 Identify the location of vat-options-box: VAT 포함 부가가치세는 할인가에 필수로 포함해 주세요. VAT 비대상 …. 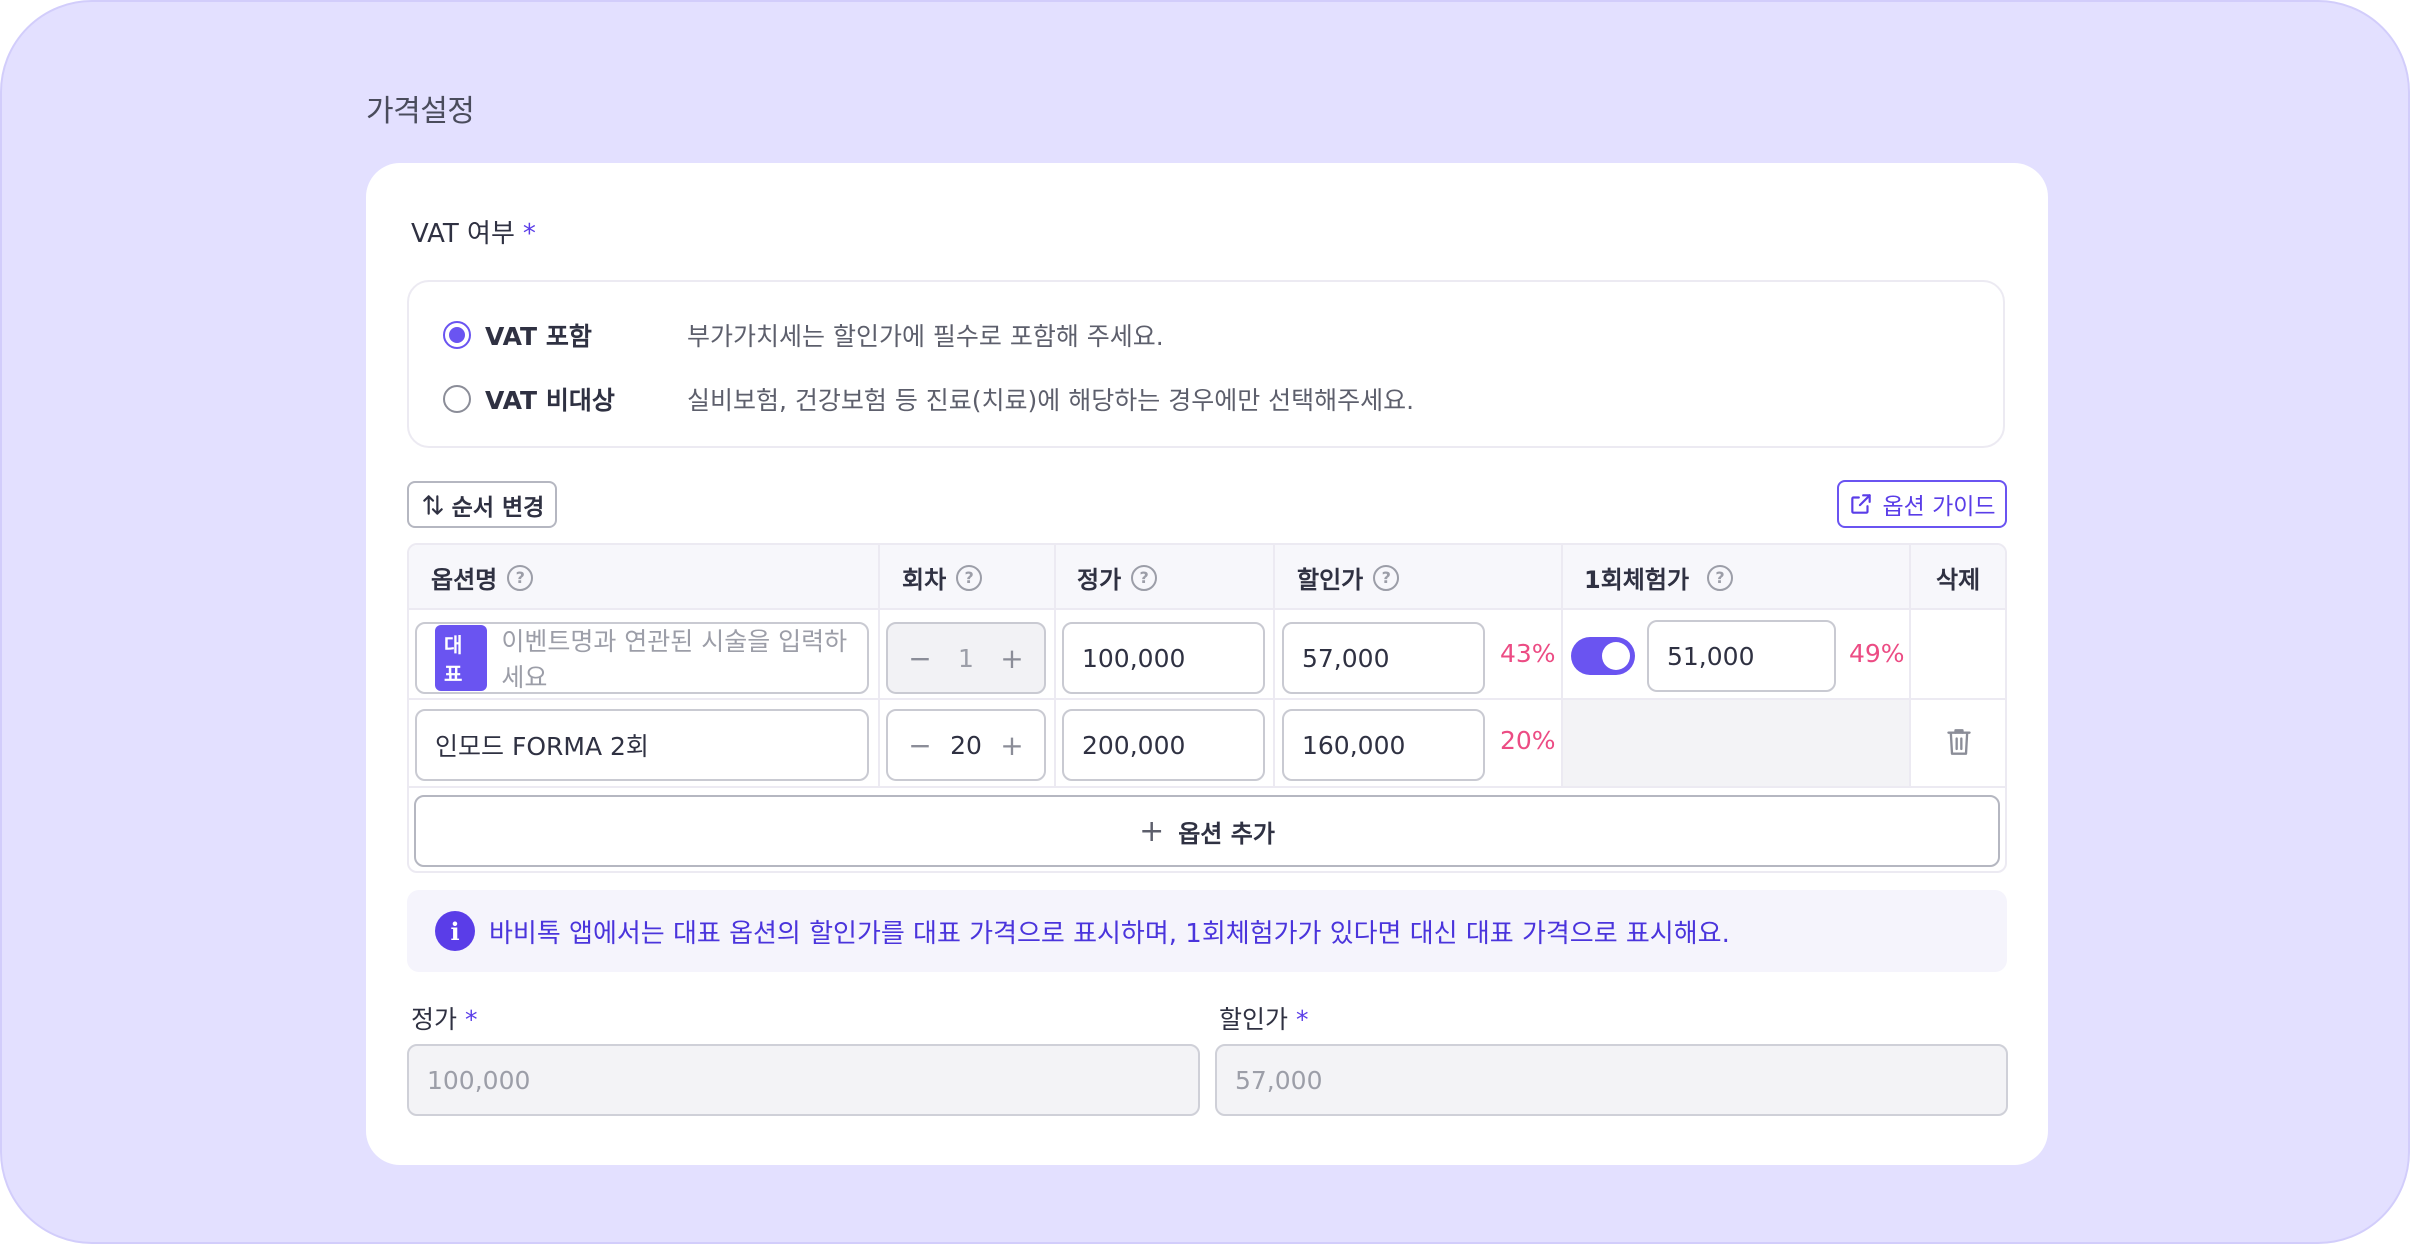
(1206, 364).